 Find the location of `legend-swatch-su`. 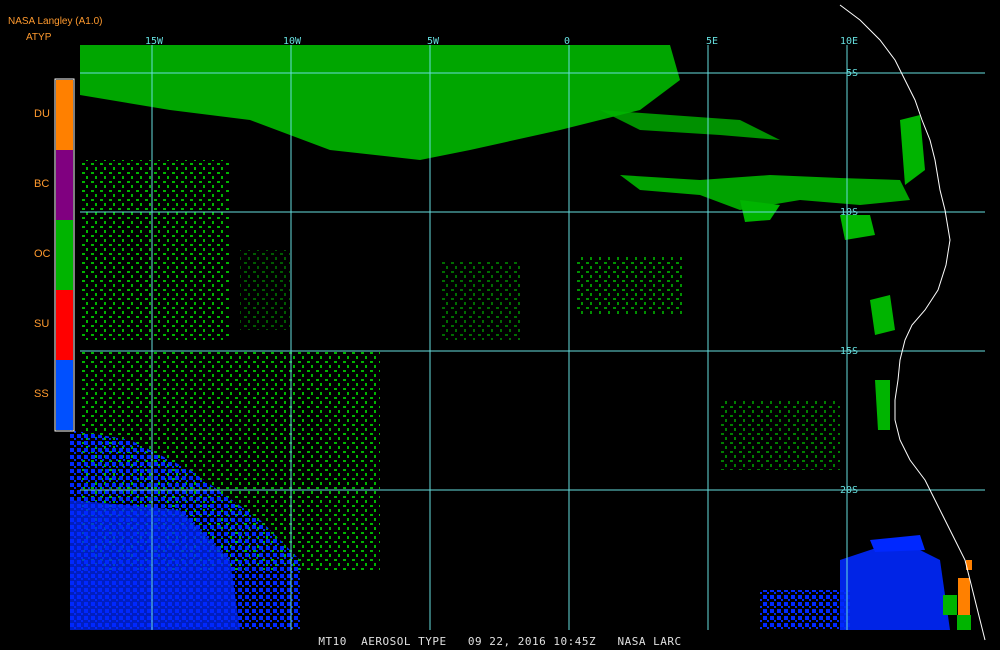

legend-swatch-su is located at coordinates (64, 325).